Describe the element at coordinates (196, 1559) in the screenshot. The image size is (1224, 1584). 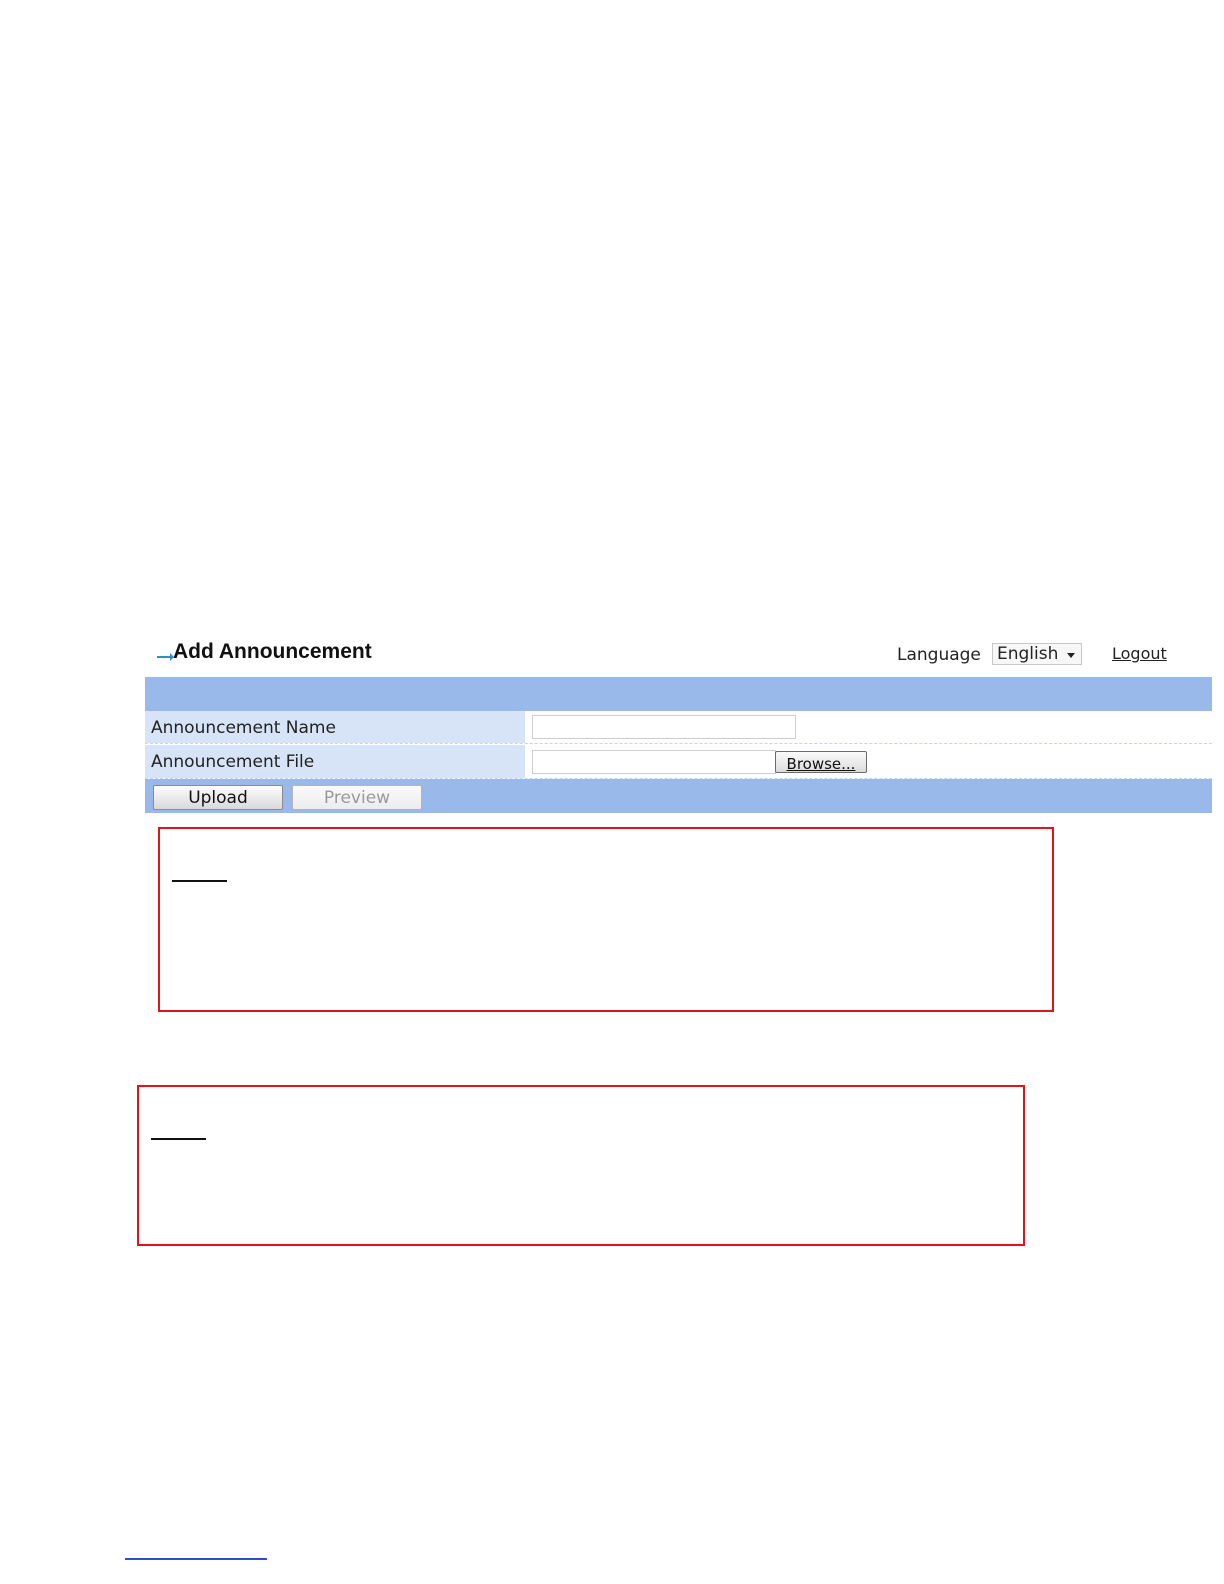
I see `footnote-divider` at that location.